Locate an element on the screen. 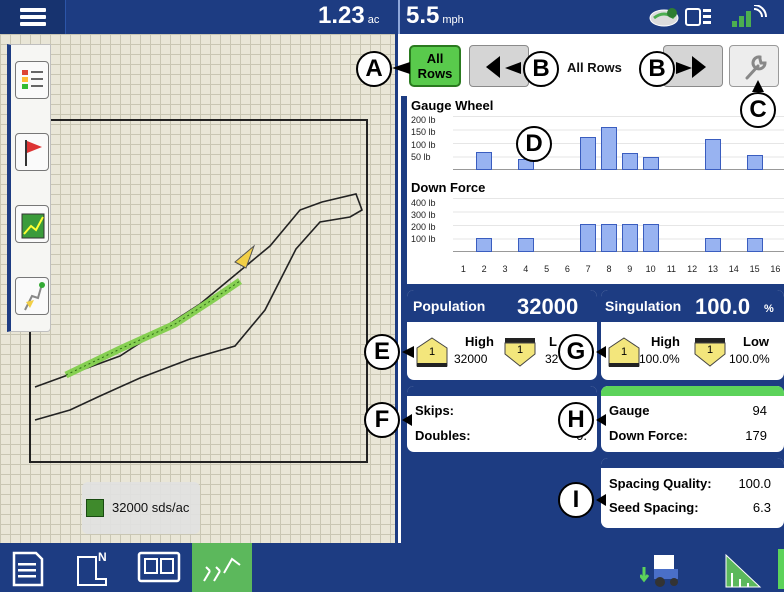  x-tick-label: 14 is located at coordinates (733, 269).